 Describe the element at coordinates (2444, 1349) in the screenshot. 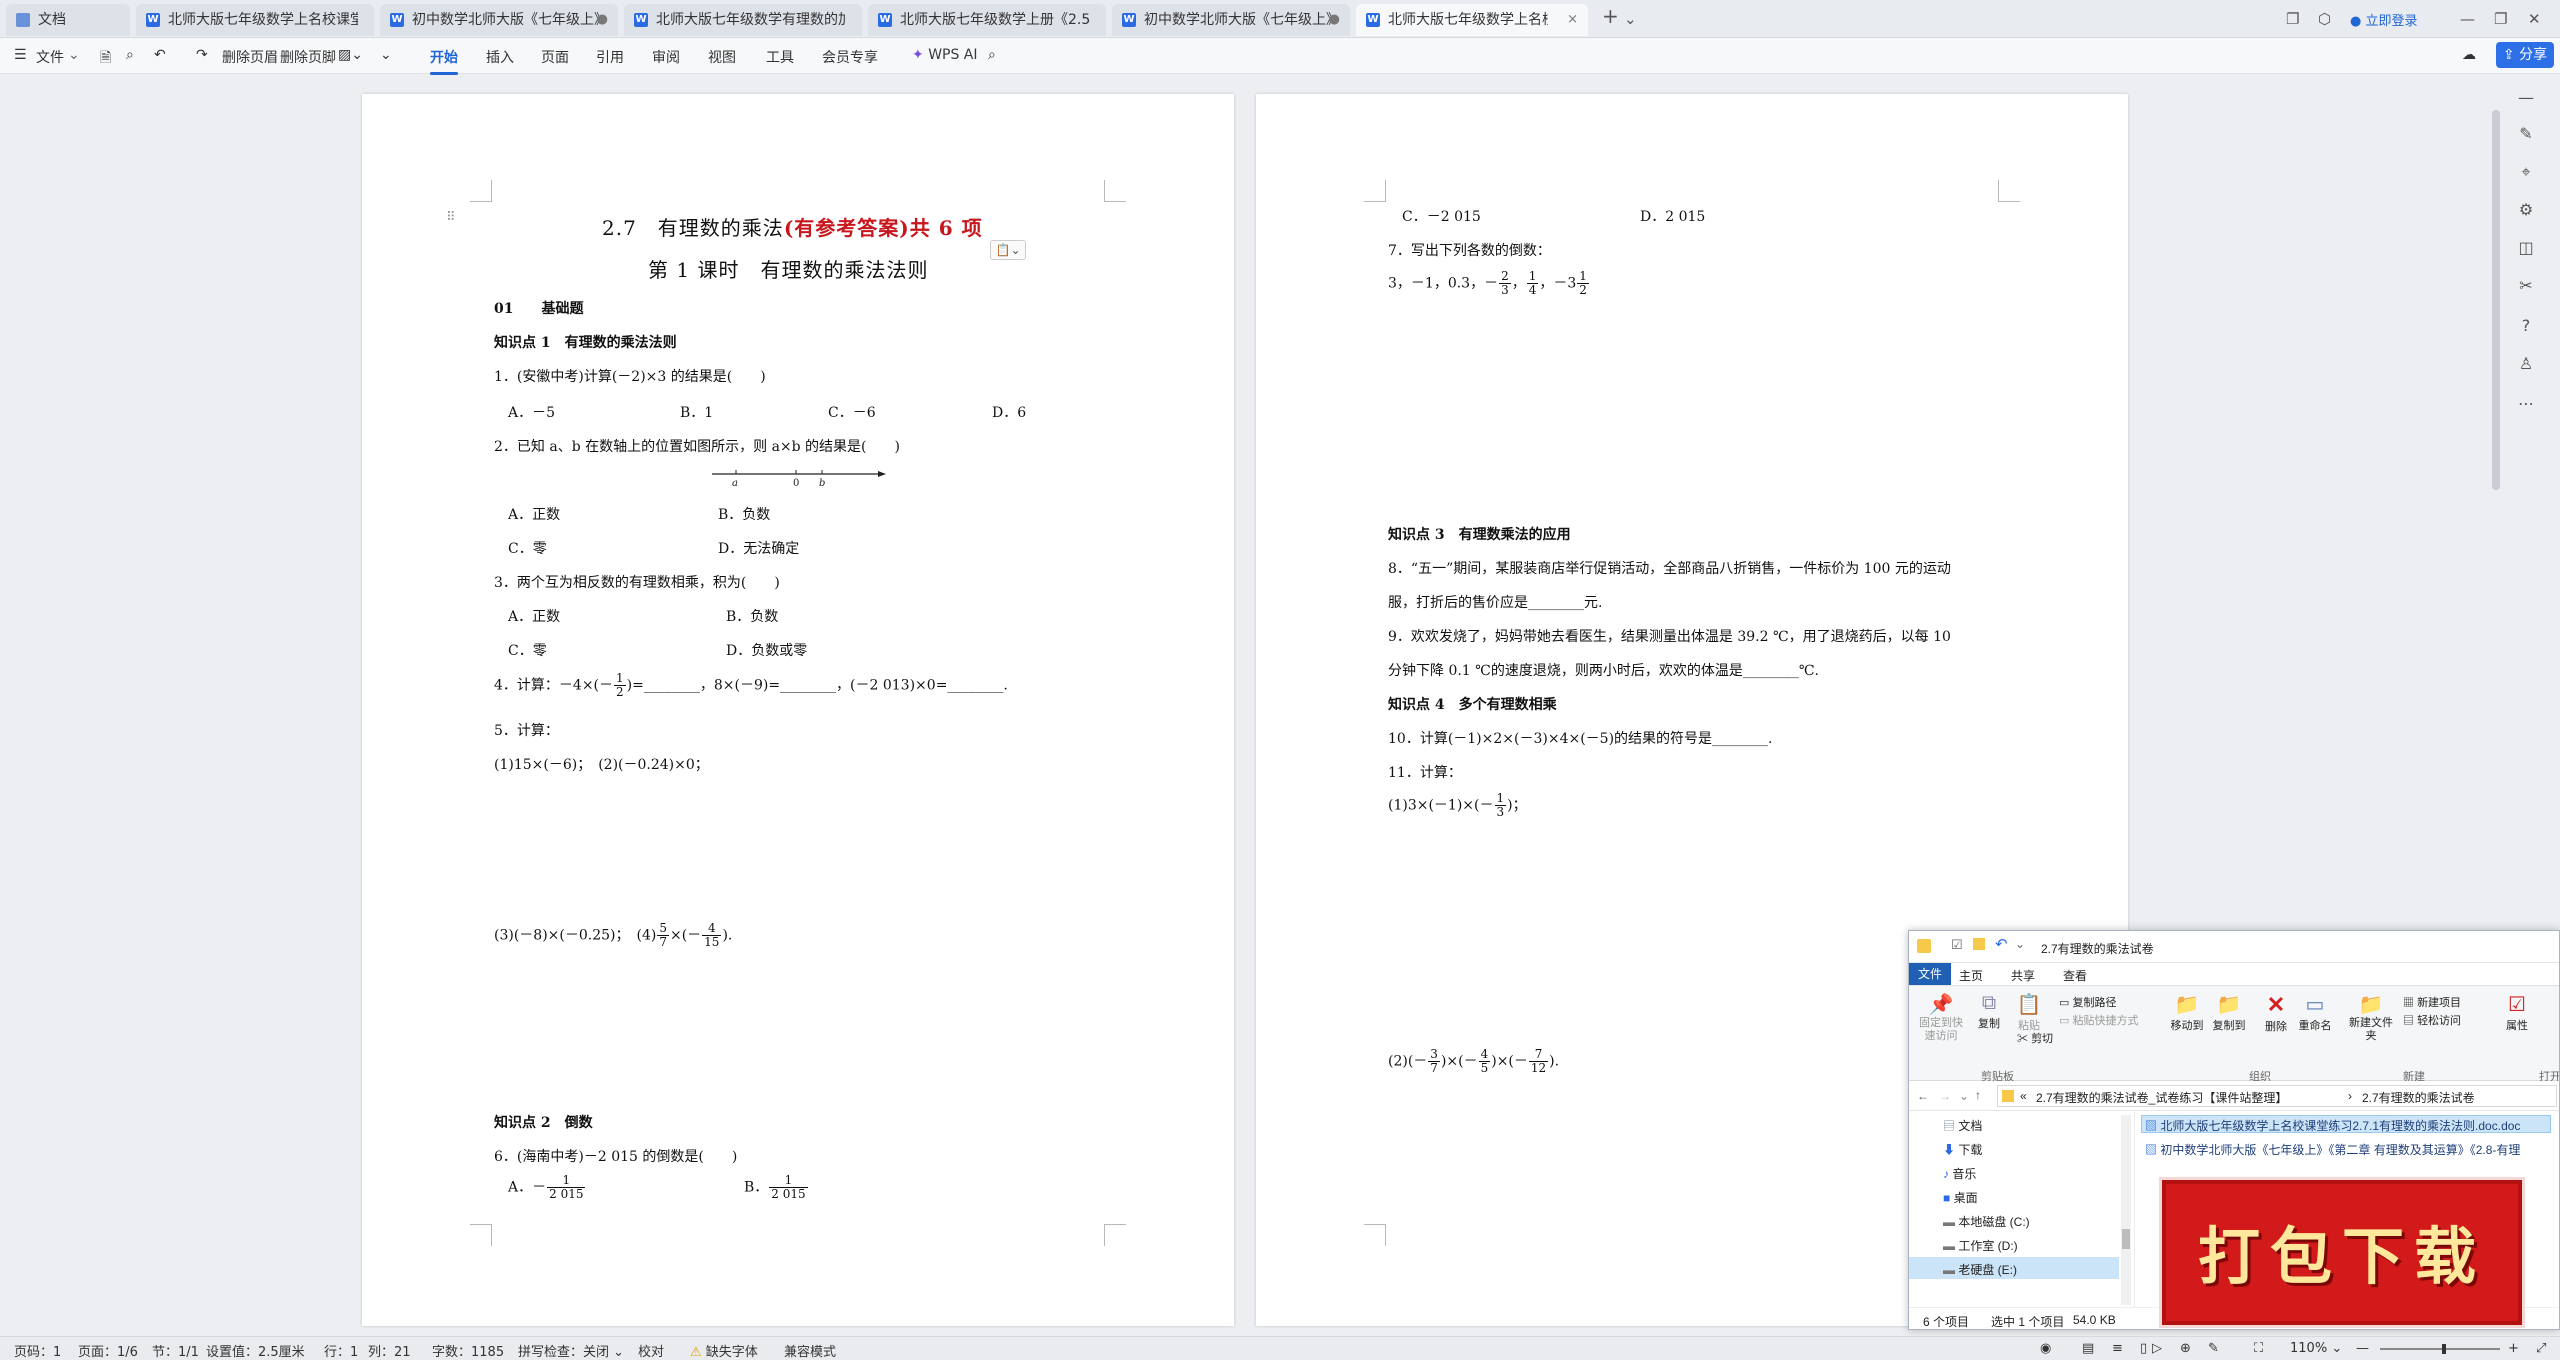

I see `zoom-slider-thumb` at that location.